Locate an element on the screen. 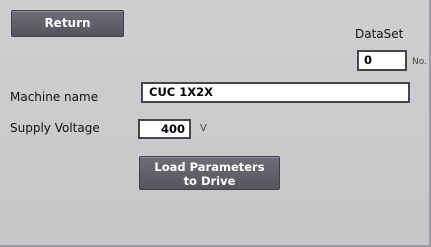 The image size is (431, 247). dataset-number-suffix: No. is located at coordinates (419, 62).